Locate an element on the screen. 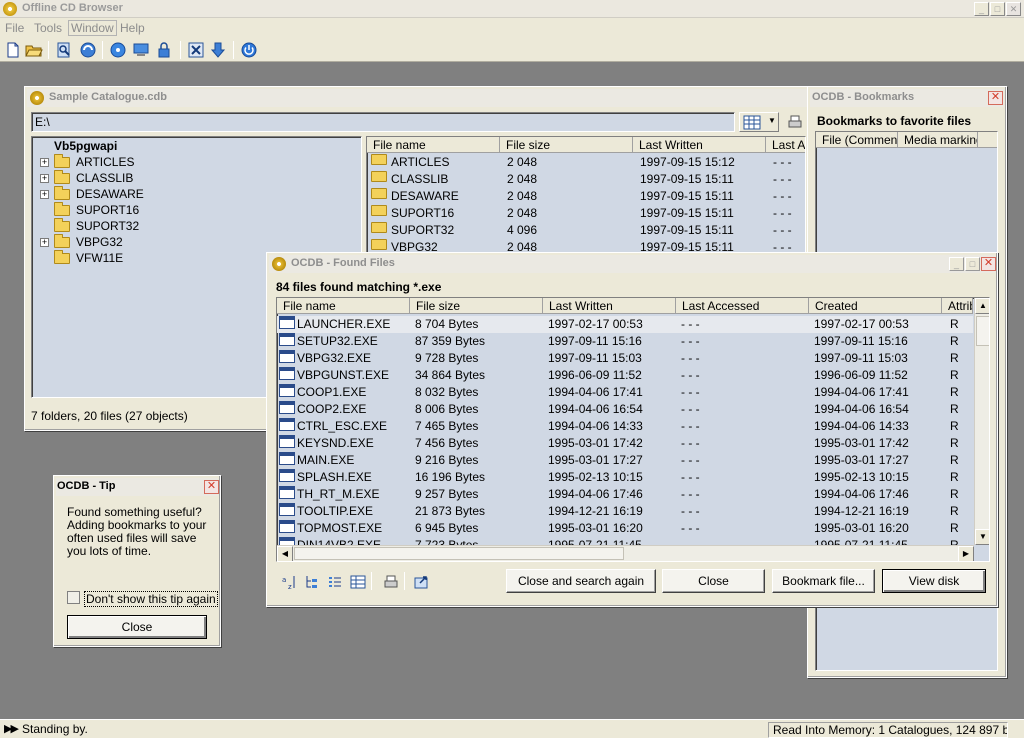  col-last-accessed: Last Ac is located at coordinates (785, 145).